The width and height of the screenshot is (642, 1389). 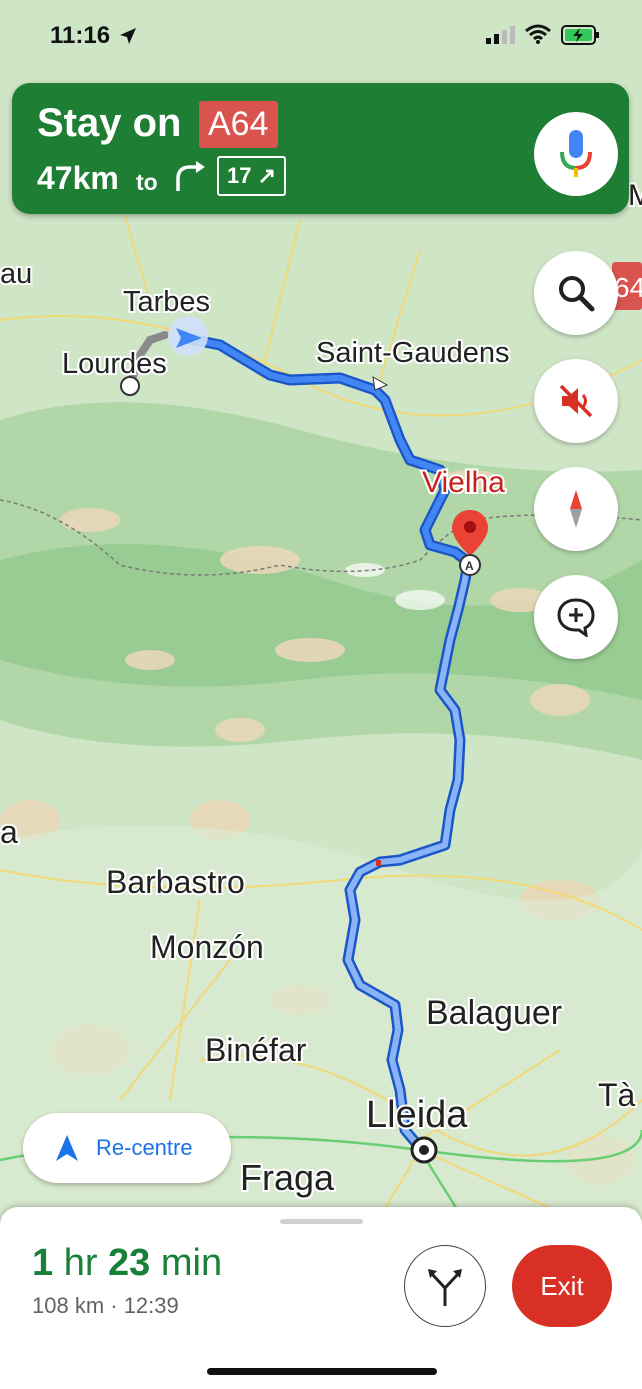 What do you see at coordinates (186, 1263) in the screenshot?
I see `eta-minutes-unit: min` at bounding box center [186, 1263].